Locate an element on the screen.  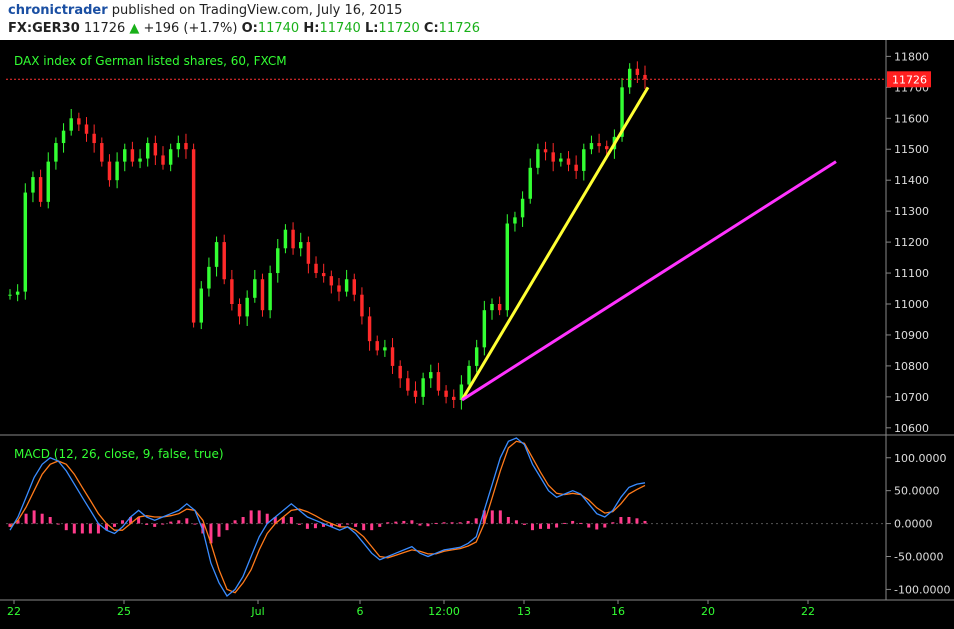
price-tick-label-3: 11500 is located at coordinates (911, 149).